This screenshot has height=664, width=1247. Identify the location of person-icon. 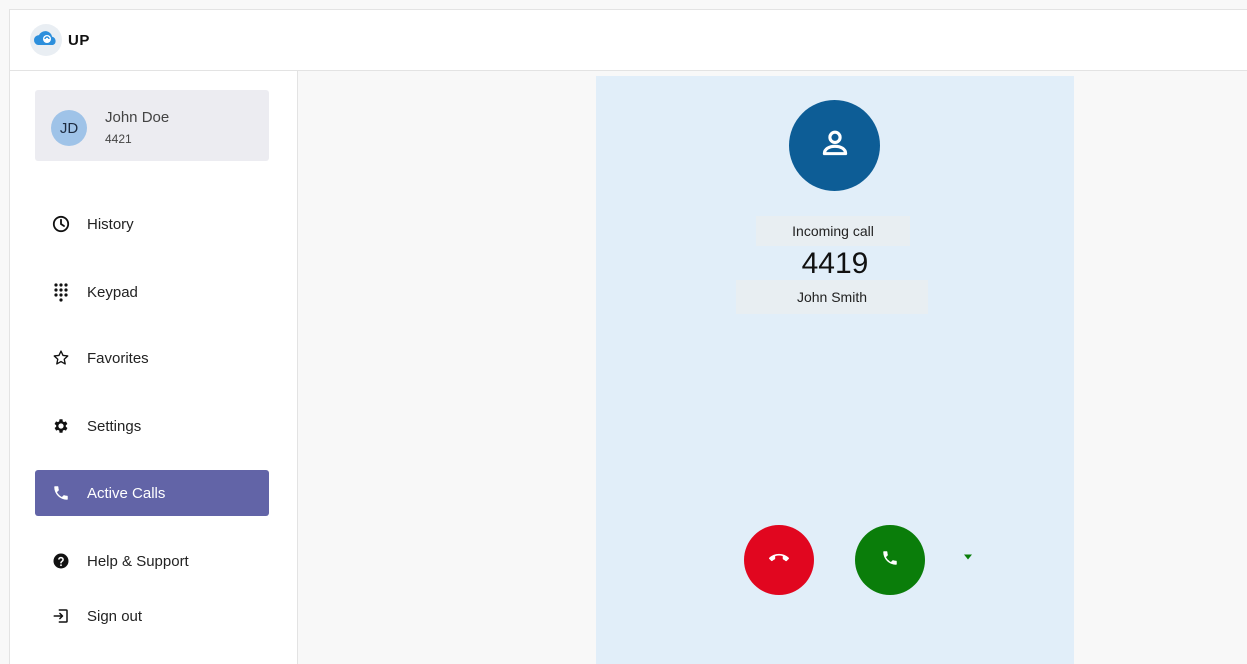
(835, 145).